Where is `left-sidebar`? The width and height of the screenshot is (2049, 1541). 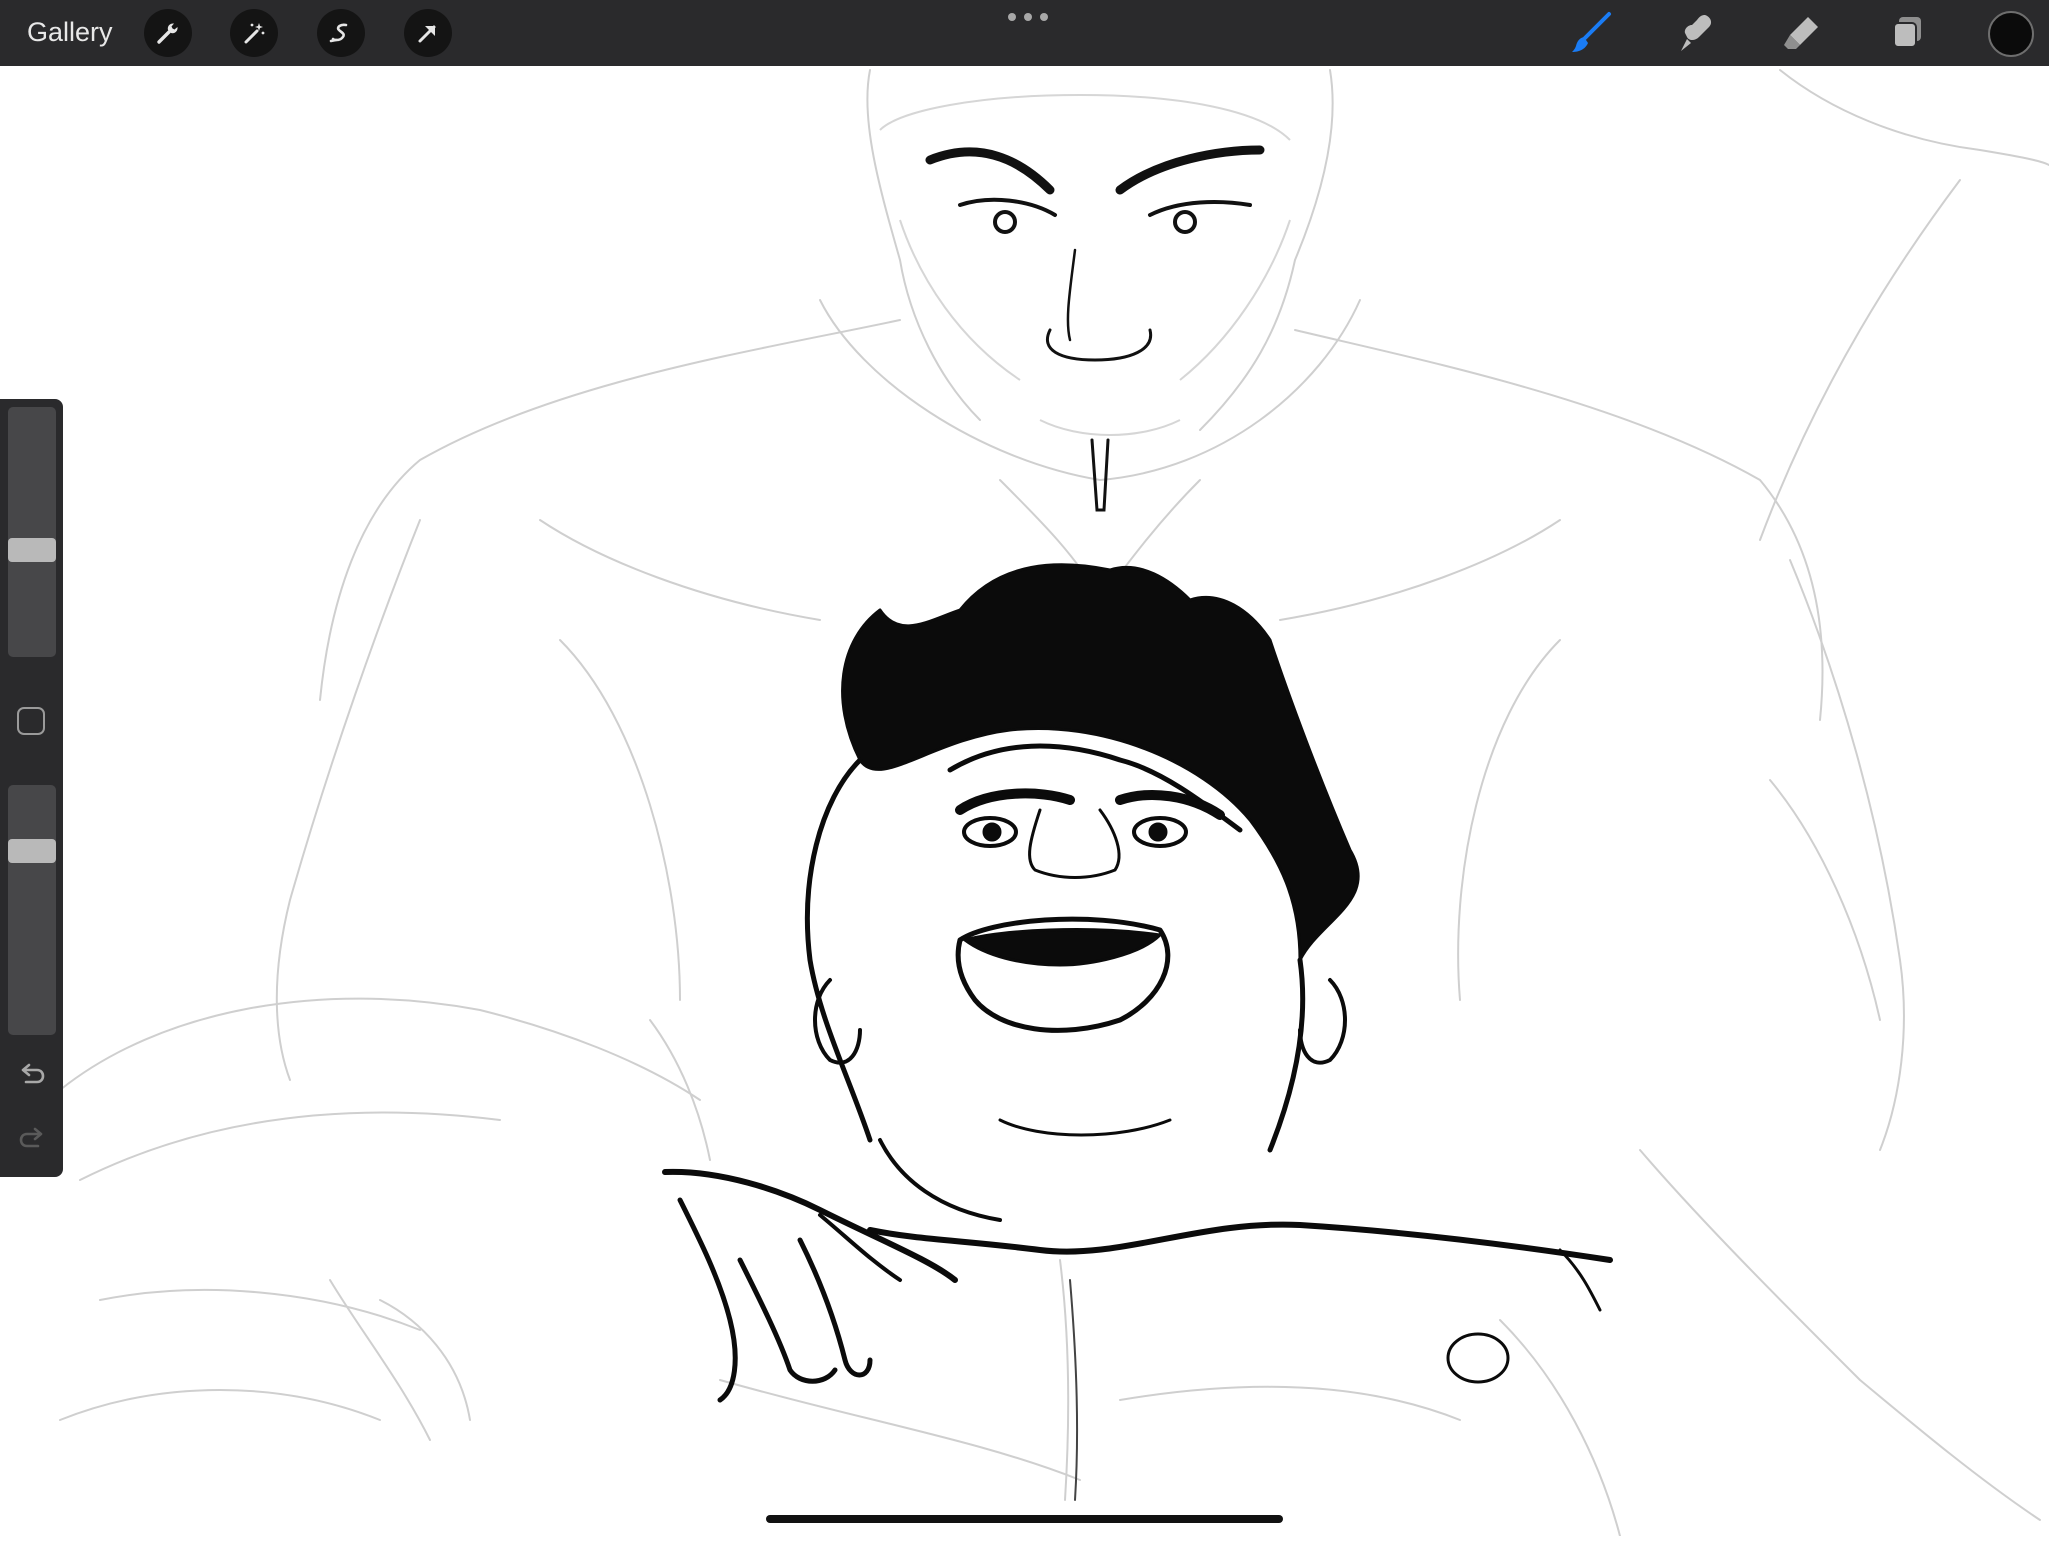
left-sidebar is located at coordinates (31, 788).